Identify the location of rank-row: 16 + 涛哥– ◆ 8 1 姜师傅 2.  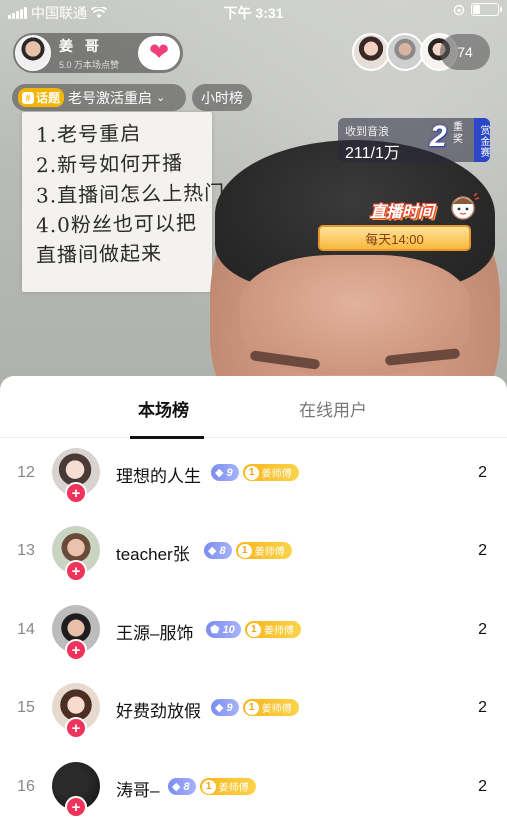
(253, 791).